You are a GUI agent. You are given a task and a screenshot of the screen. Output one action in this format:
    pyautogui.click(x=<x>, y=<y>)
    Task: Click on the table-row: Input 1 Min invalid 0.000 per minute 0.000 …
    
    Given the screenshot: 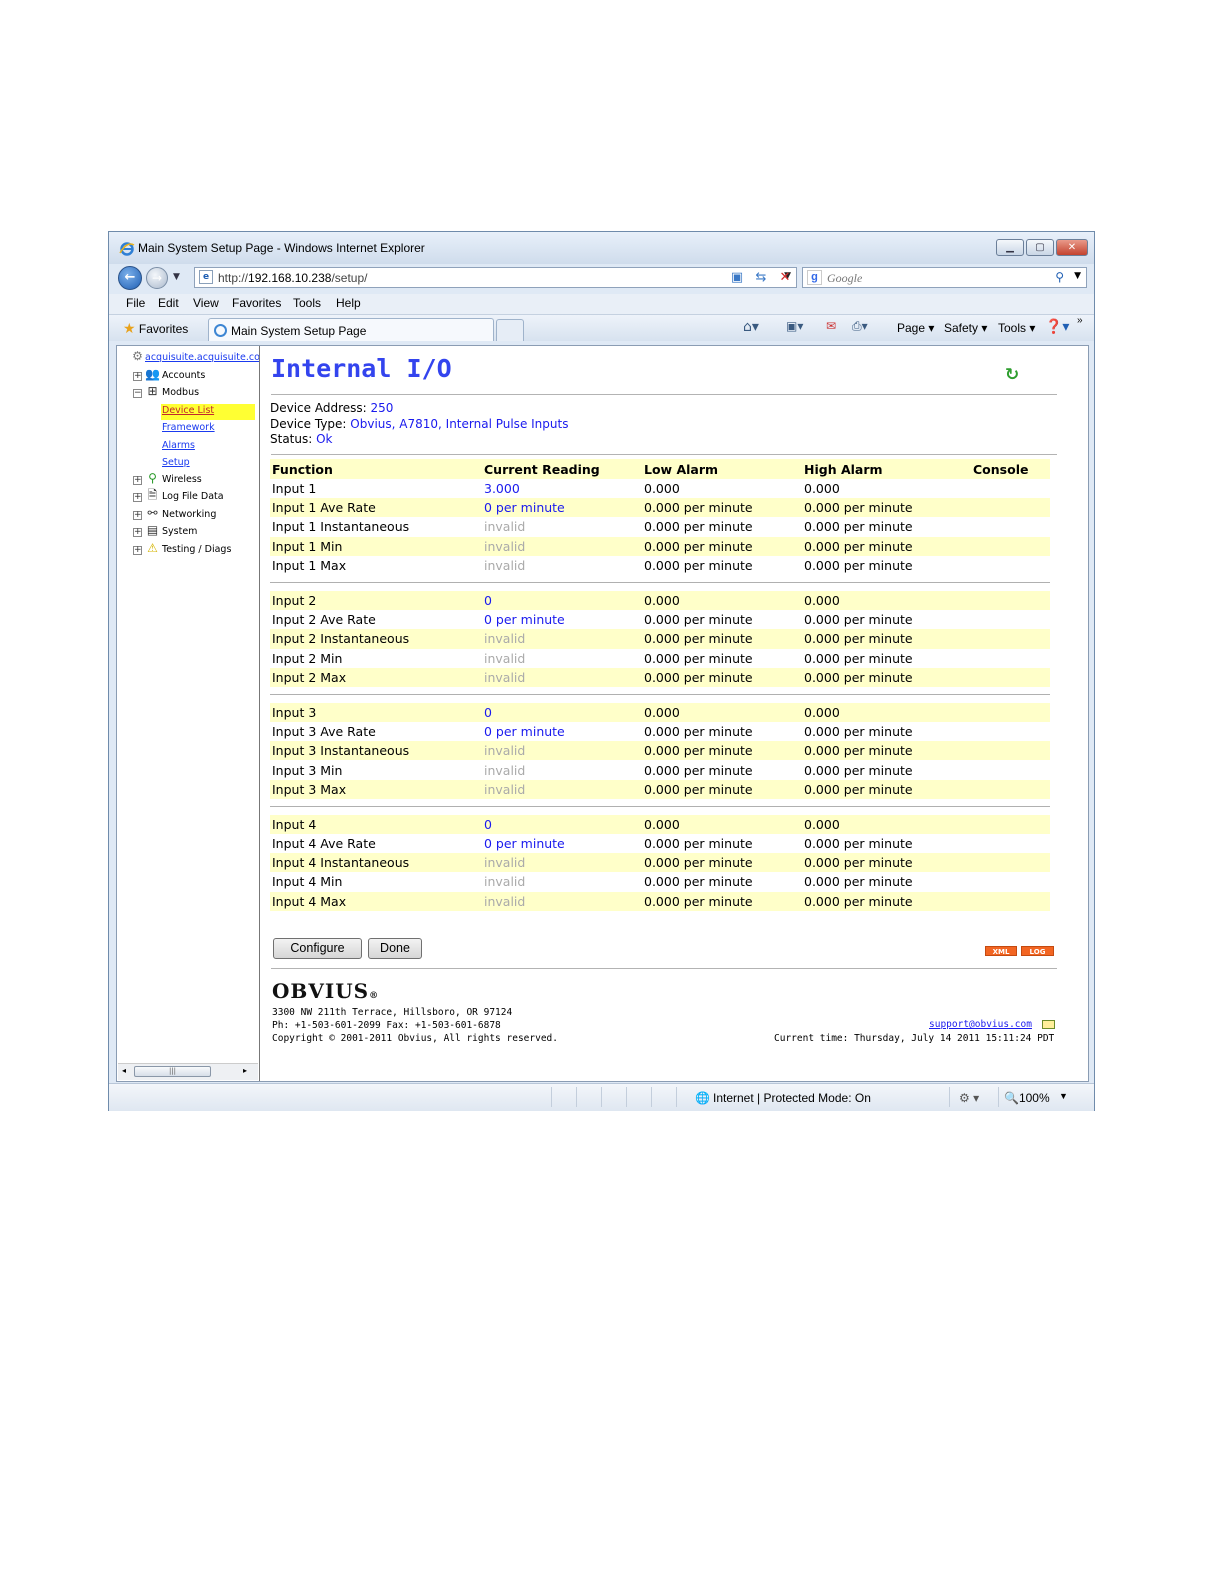 What is the action you would take?
    pyautogui.click(x=660, y=546)
    